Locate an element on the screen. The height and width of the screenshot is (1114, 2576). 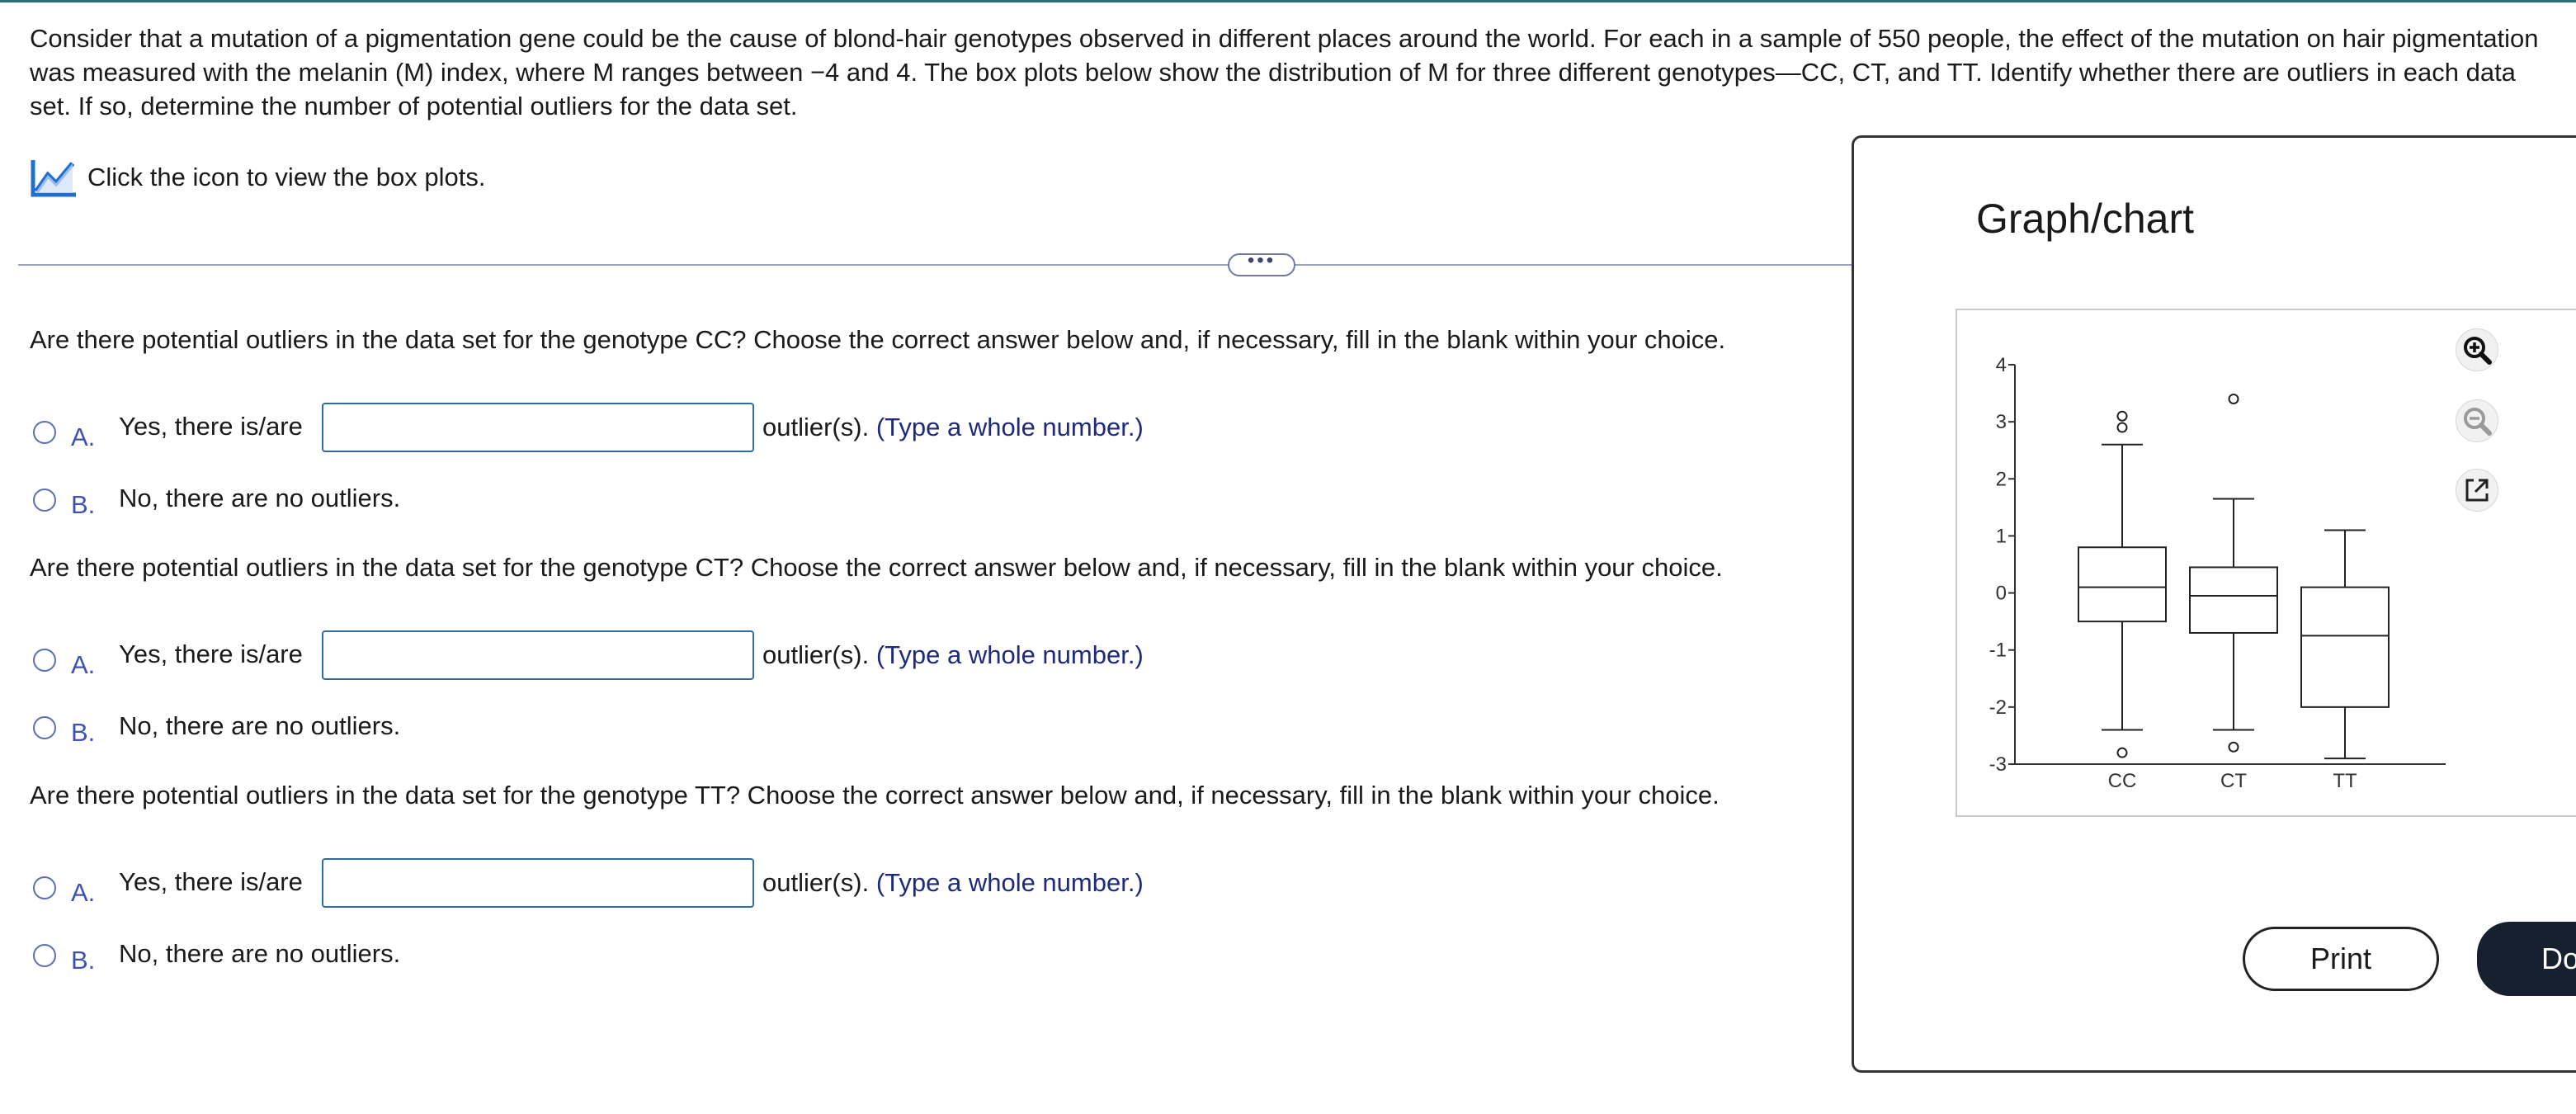
y-tick-label: 1 is located at coordinates (2001, 536).